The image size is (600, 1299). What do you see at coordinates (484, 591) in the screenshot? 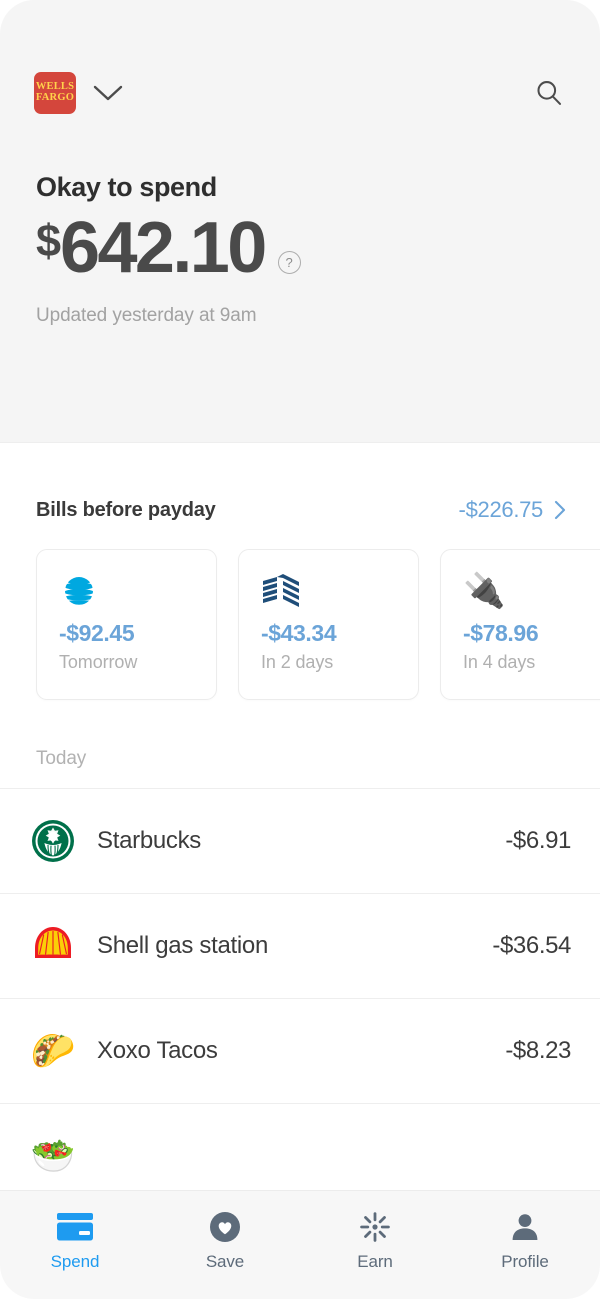
I see `electric-plug-icon: 🔌` at bounding box center [484, 591].